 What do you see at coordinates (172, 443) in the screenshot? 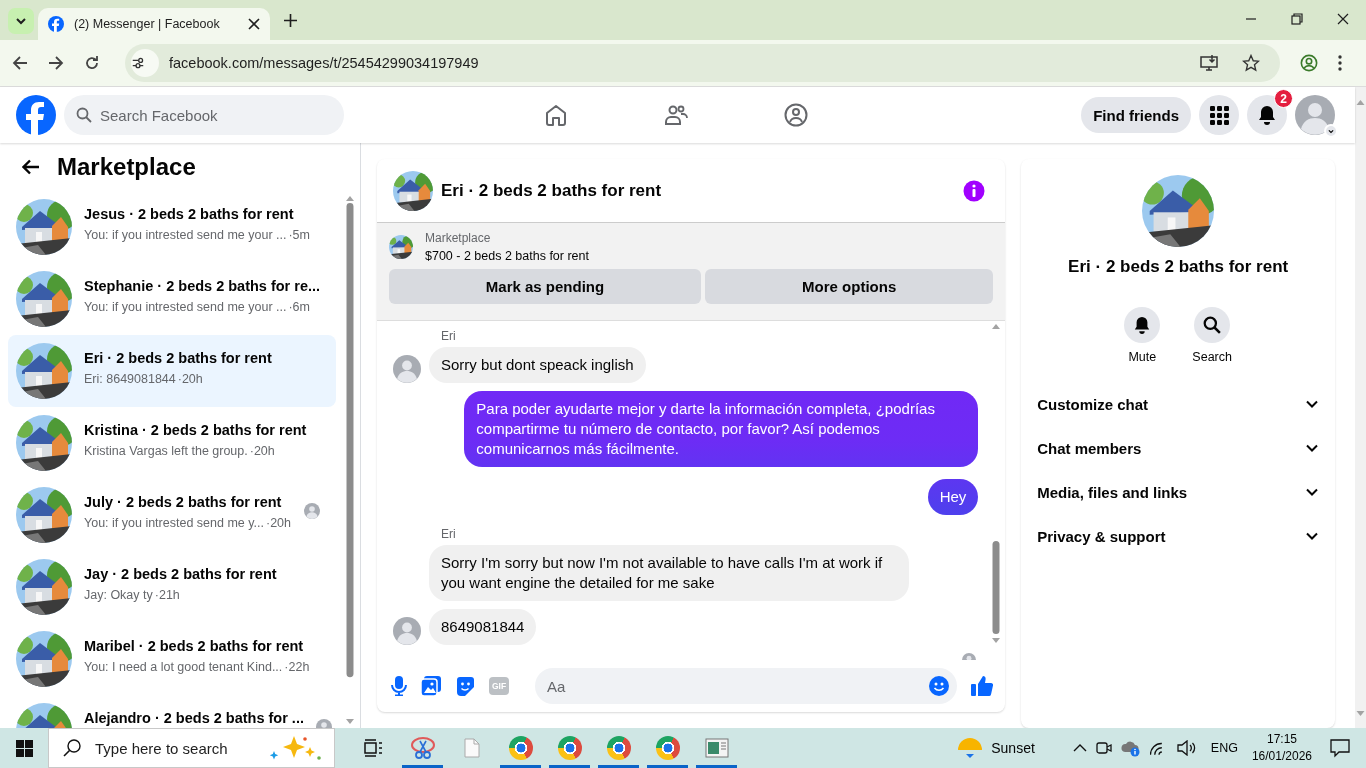
I see `conversation-item: Kristina · 2 beds 2 baths for rent Kristina Vargas left the group. ·20h` at bounding box center [172, 443].